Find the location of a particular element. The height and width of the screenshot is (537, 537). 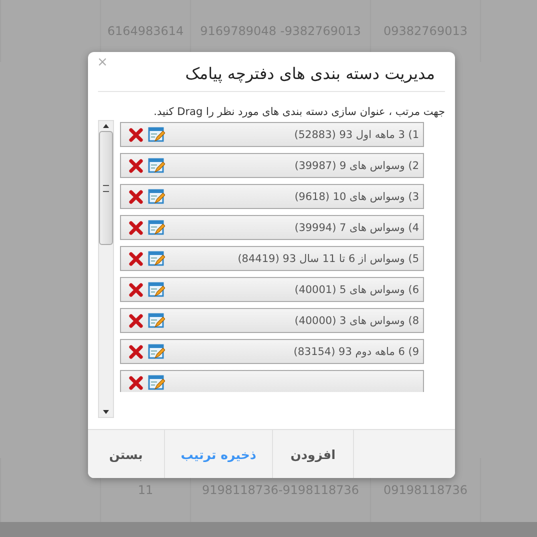

item-label: 4) وسواس های 7 (39994) is located at coordinates (356, 228).